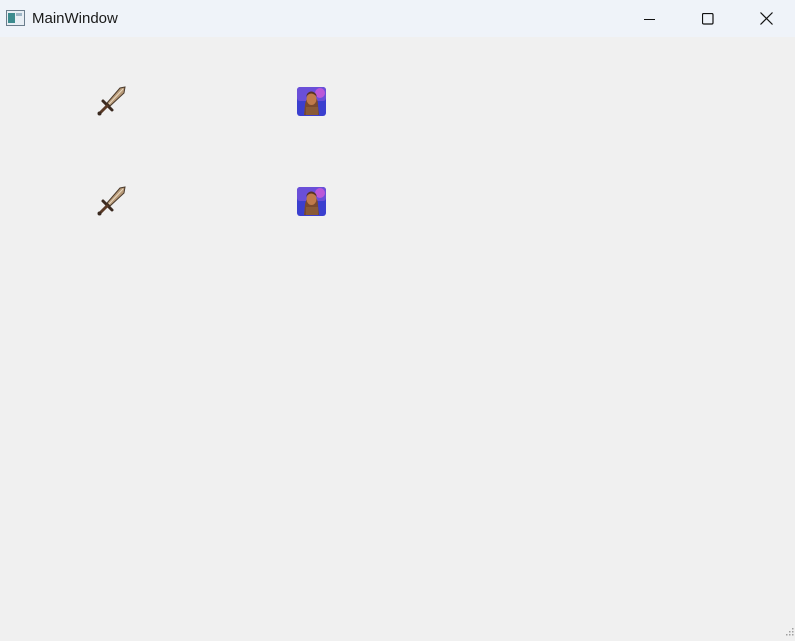 This screenshot has width=795, height=641. Describe the element at coordinates (15, 18) in the screenshot. I see `app-window-icon` at that location.